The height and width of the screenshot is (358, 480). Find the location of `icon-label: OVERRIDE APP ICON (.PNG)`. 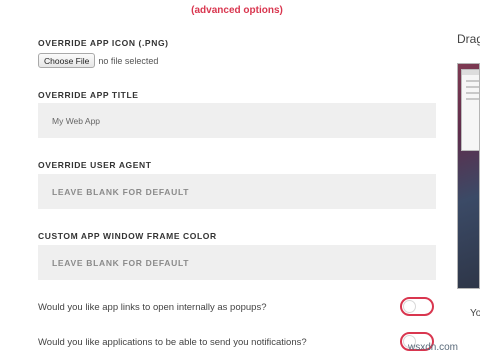

icon-label: OVERRIDE APP ICON (.PNG) is located at coordinates (103, 43).